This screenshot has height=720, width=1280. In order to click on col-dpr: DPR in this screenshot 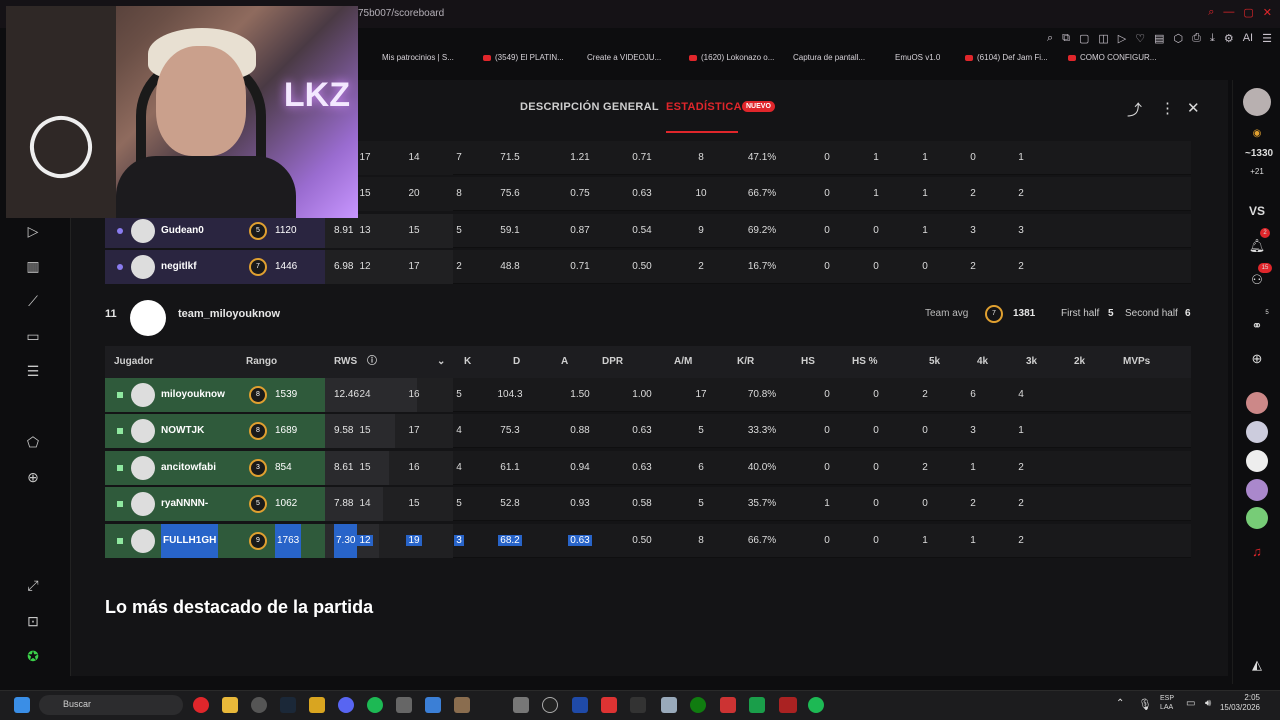, I will do `click(612, 362)`.